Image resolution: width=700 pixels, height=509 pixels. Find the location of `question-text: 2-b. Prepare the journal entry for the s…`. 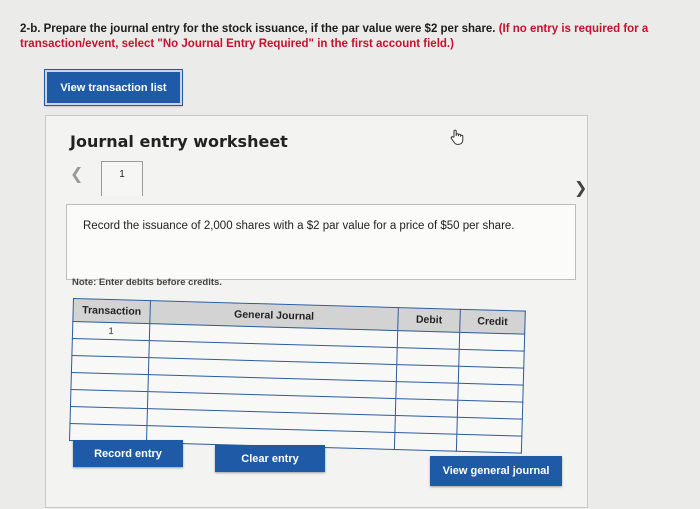

question-text: 2-b. Prepare the journal entry for the s… is located at coordinates (350, 37).